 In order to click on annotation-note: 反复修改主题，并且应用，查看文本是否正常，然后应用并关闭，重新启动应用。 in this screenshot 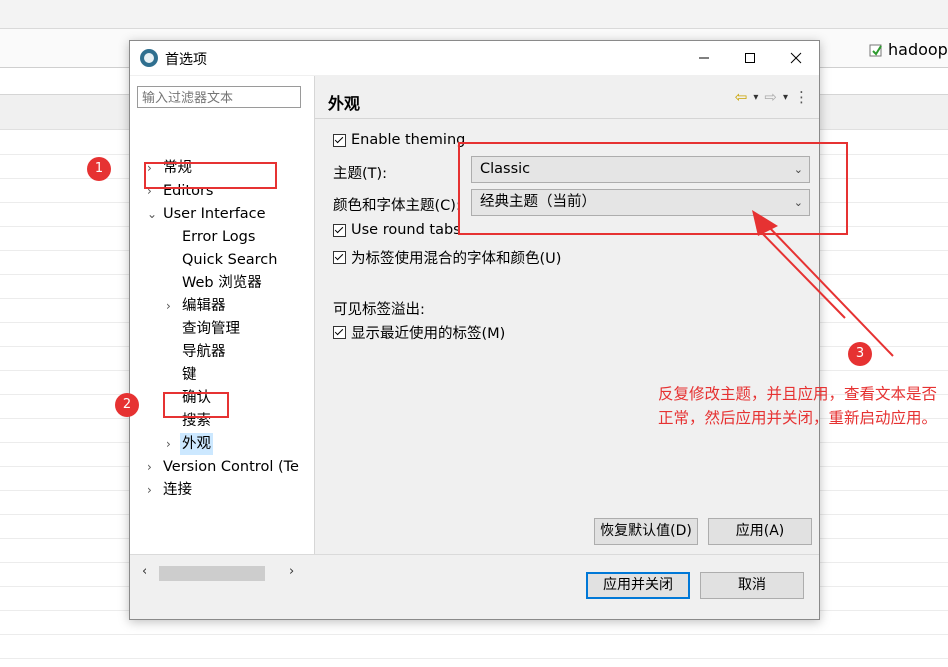, I will do `click(798, 406)`.